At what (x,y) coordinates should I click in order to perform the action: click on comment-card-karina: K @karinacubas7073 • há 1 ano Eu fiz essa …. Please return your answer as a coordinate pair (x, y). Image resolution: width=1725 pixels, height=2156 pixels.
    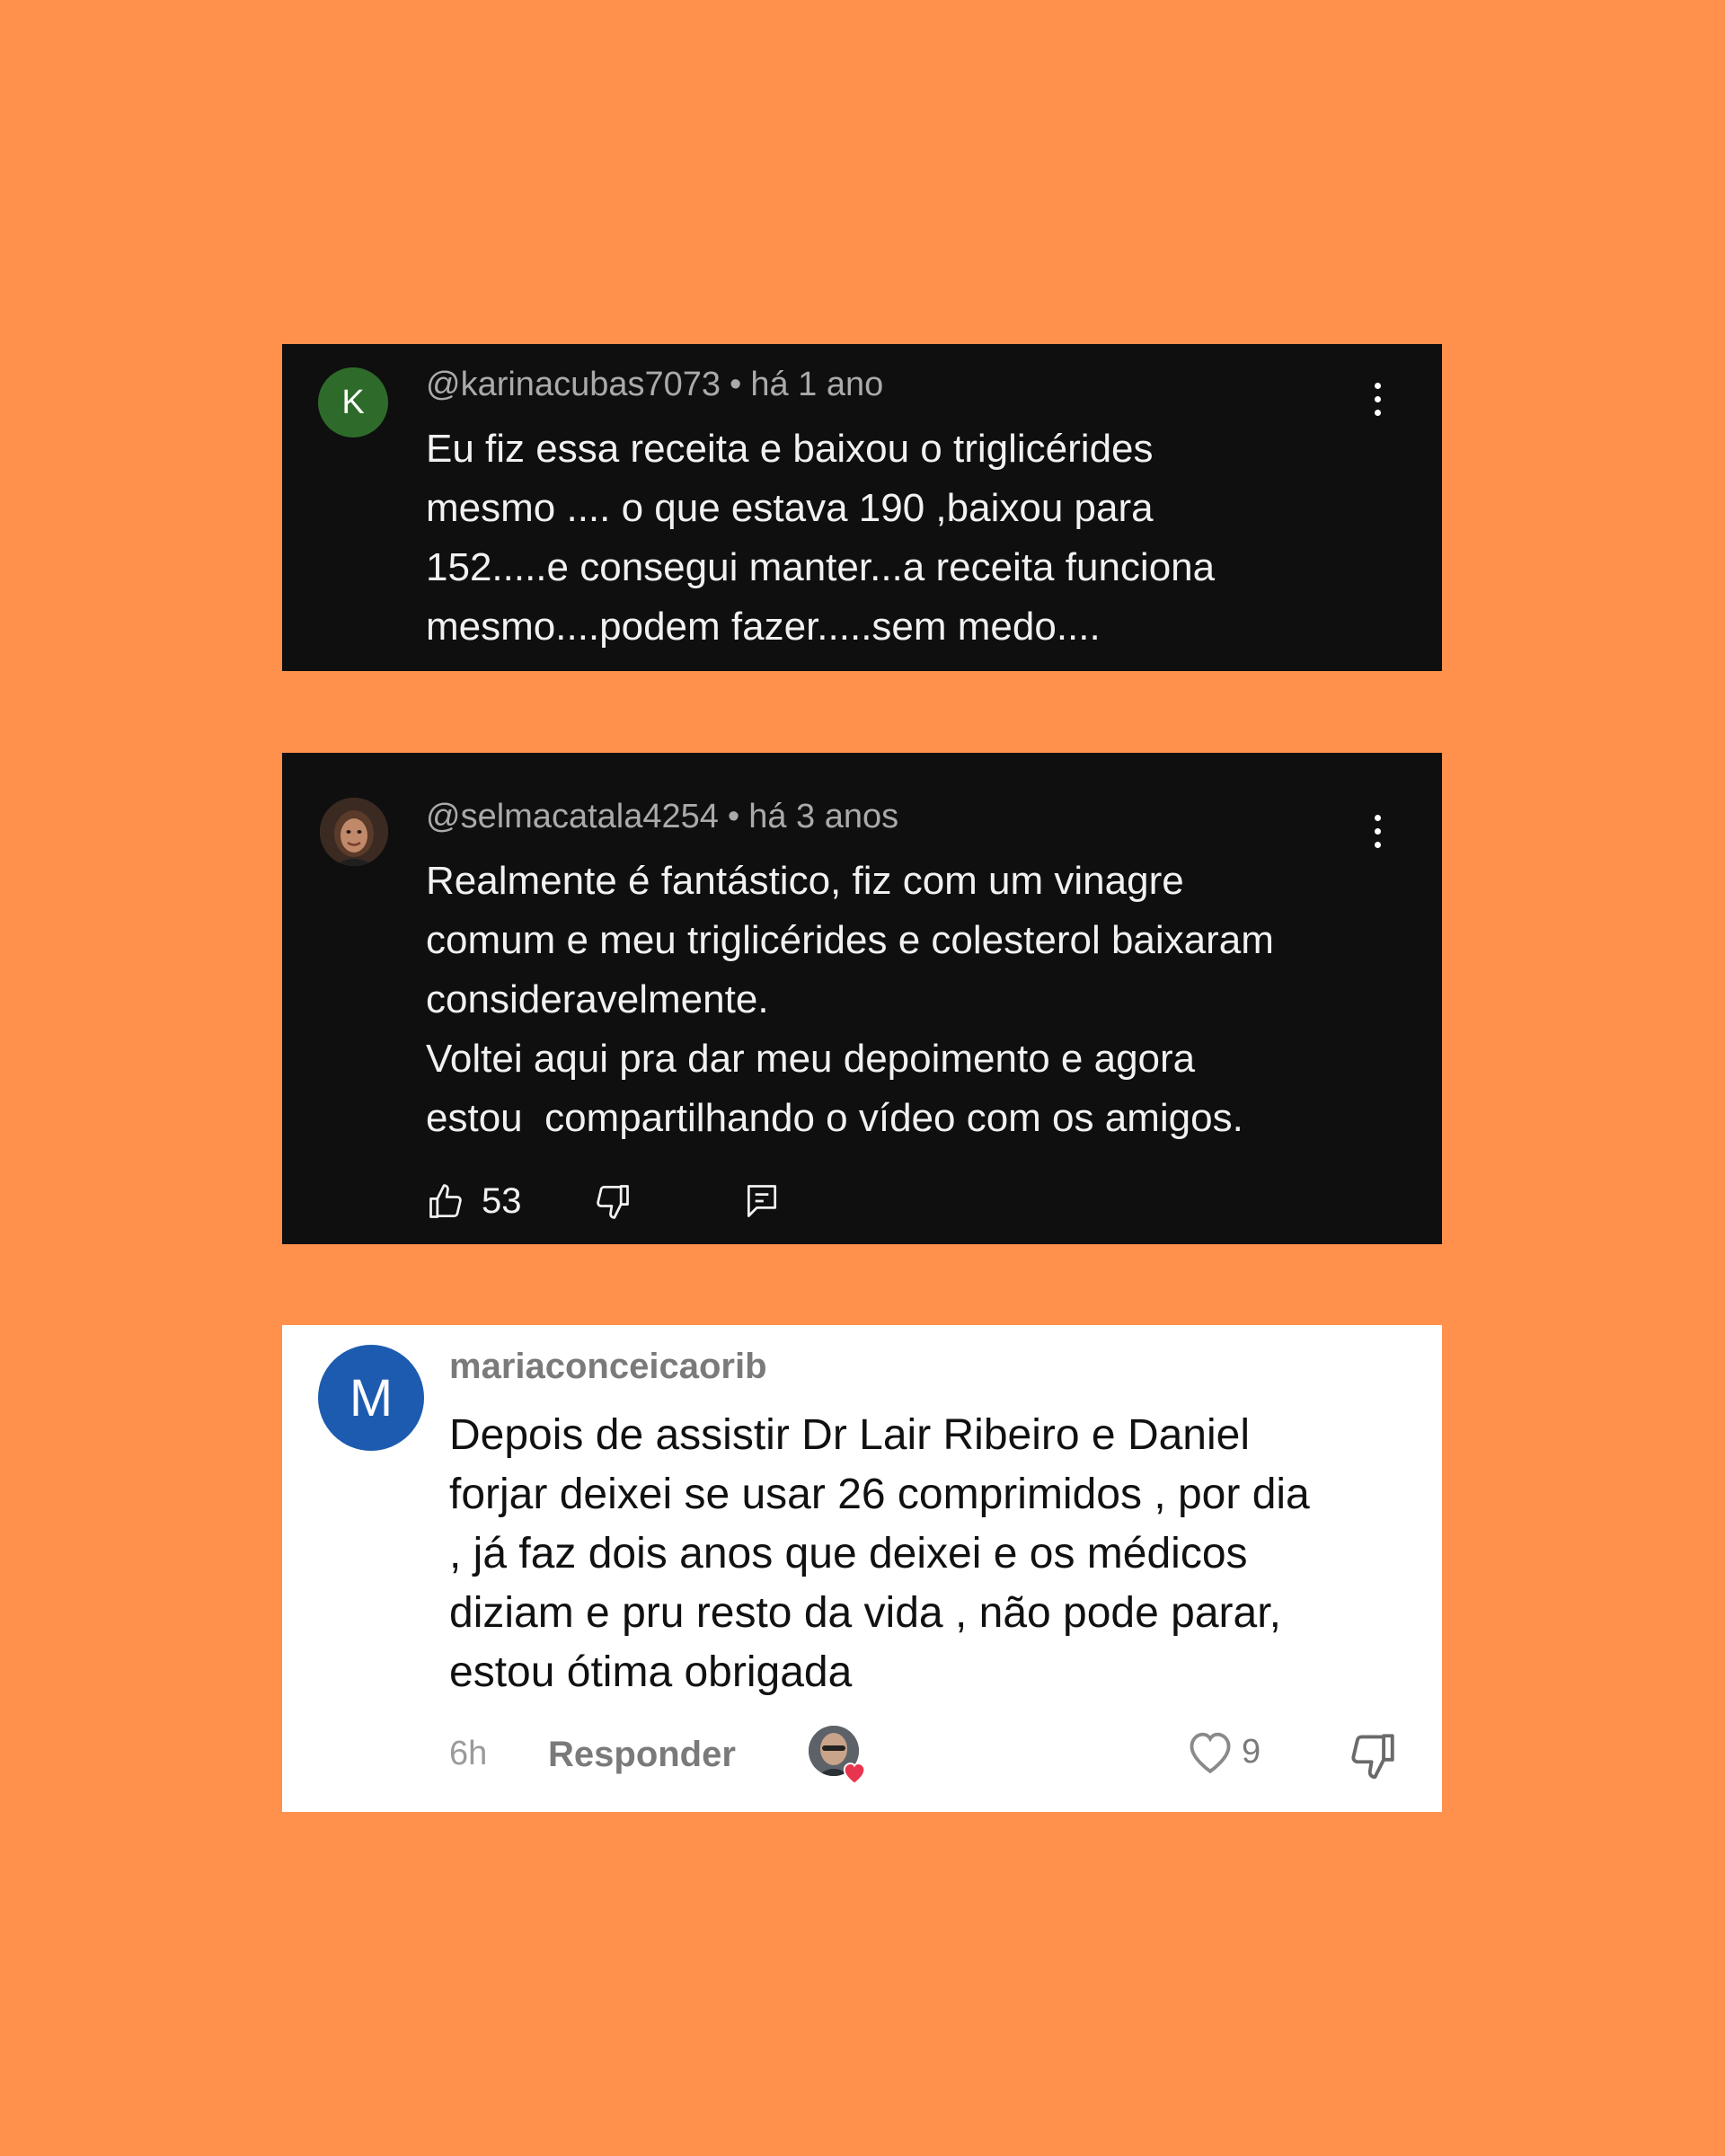
    Looking at the image, I should click on (862, 507).